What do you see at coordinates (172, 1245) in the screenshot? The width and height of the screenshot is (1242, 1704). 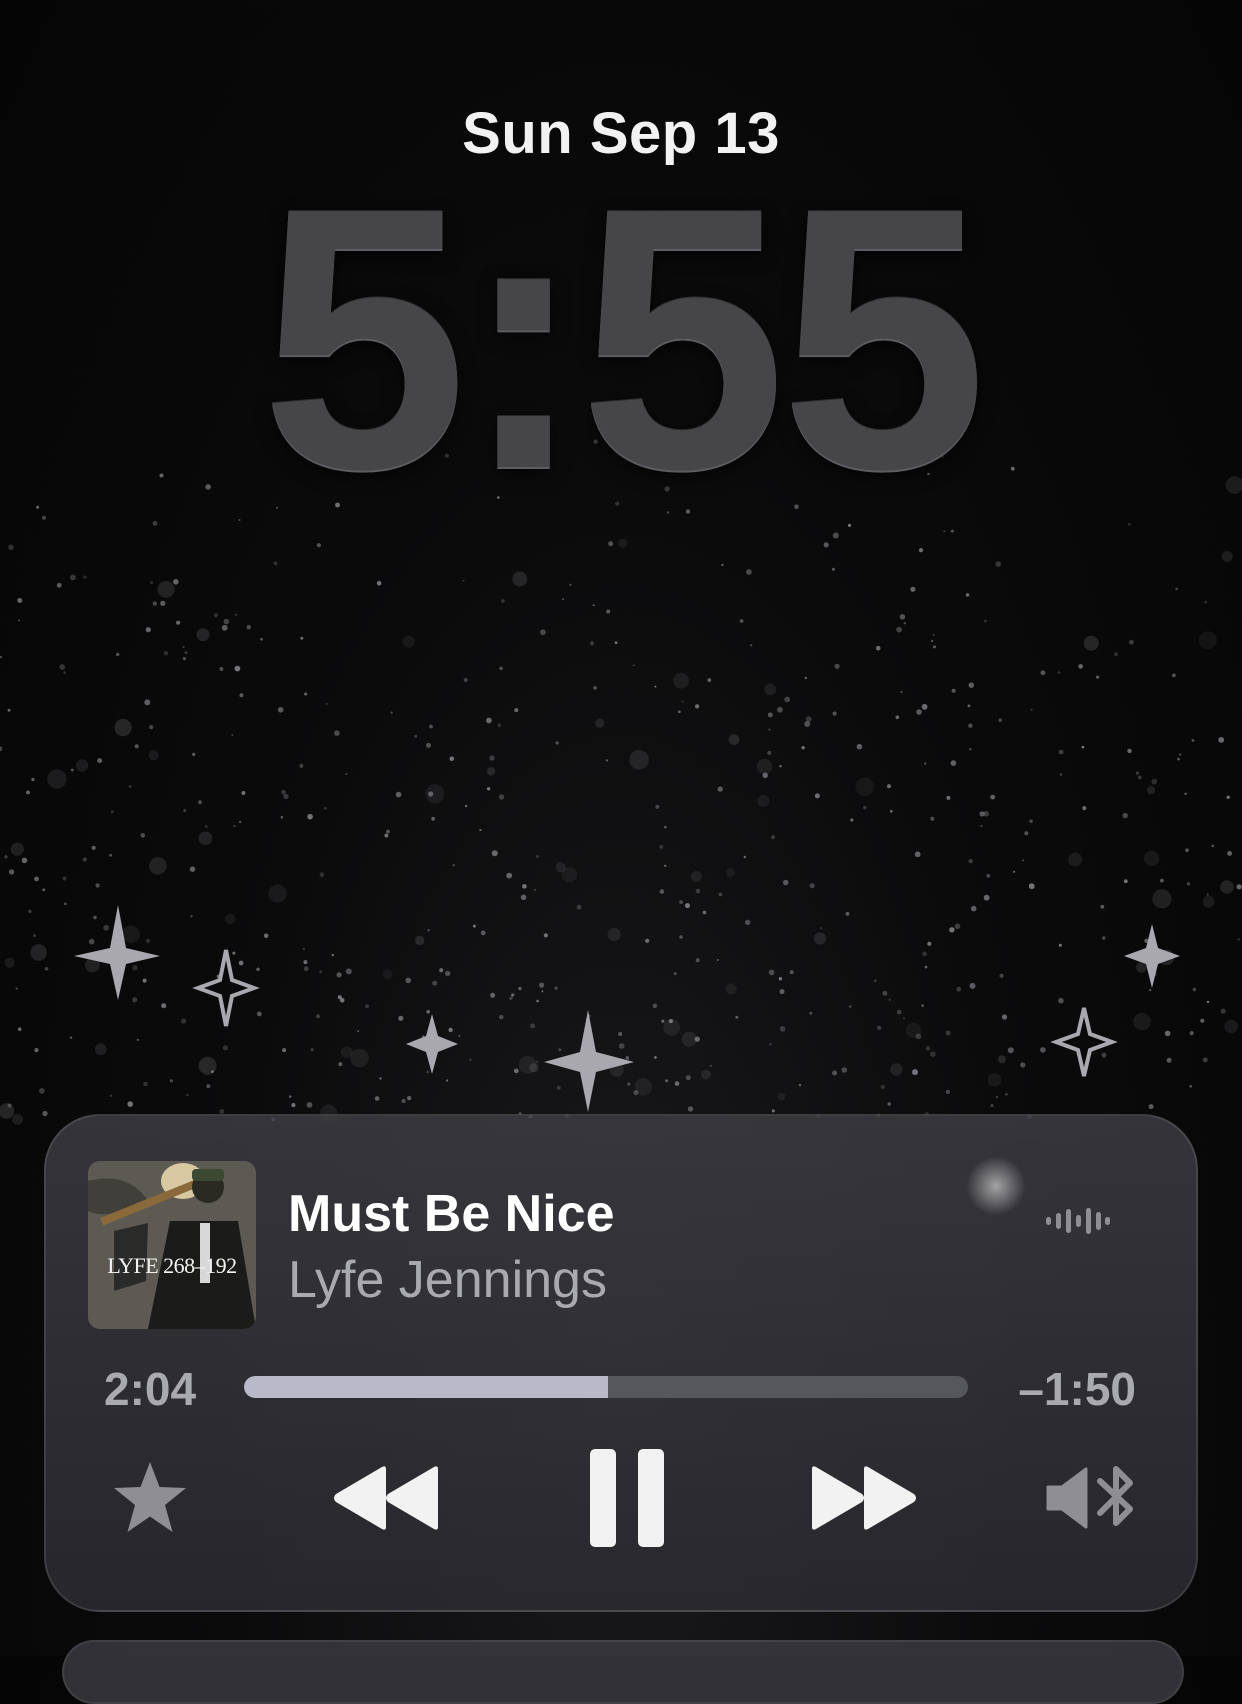 I see `album-artwork: LYFE 268–192` at bounding box center [172, 1245].